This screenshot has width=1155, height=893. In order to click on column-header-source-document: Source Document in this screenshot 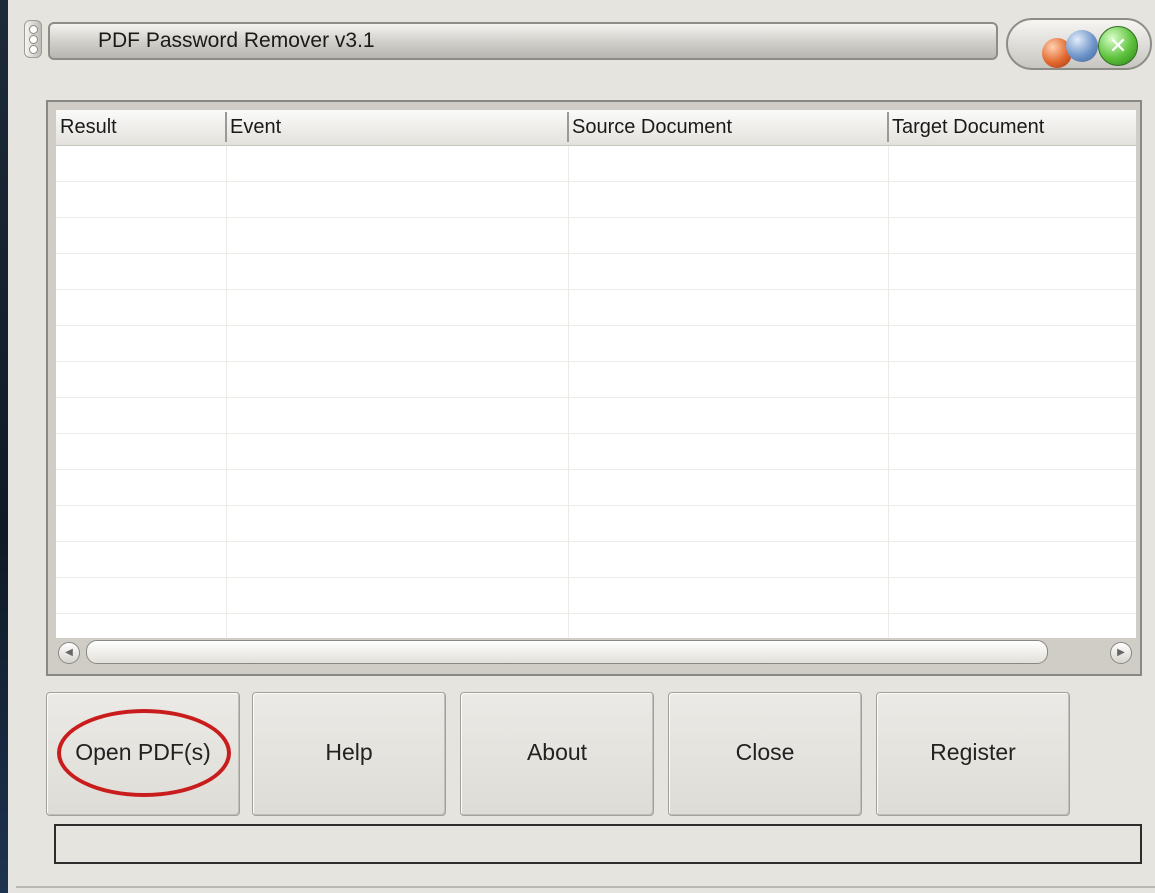, I will do `click(728, 128)`.